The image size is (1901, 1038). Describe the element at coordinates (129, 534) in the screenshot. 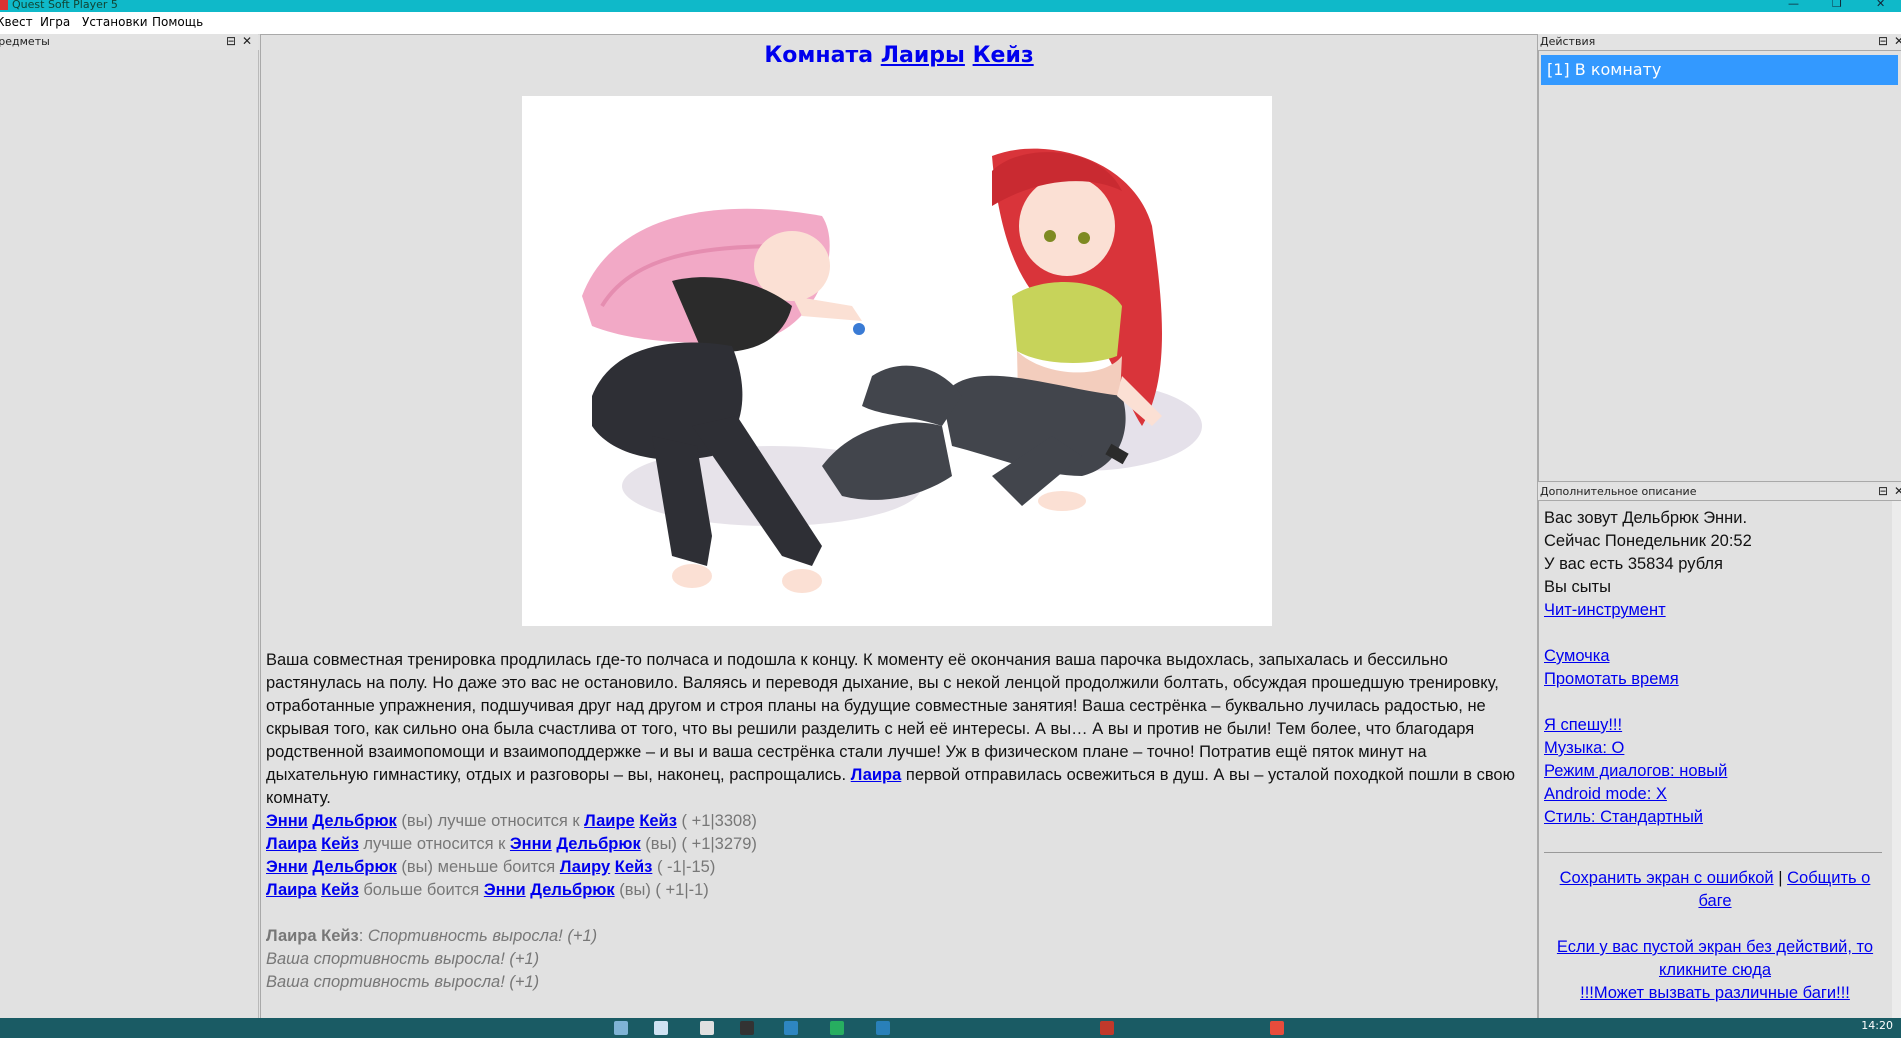

I see `items-panel` at that location.